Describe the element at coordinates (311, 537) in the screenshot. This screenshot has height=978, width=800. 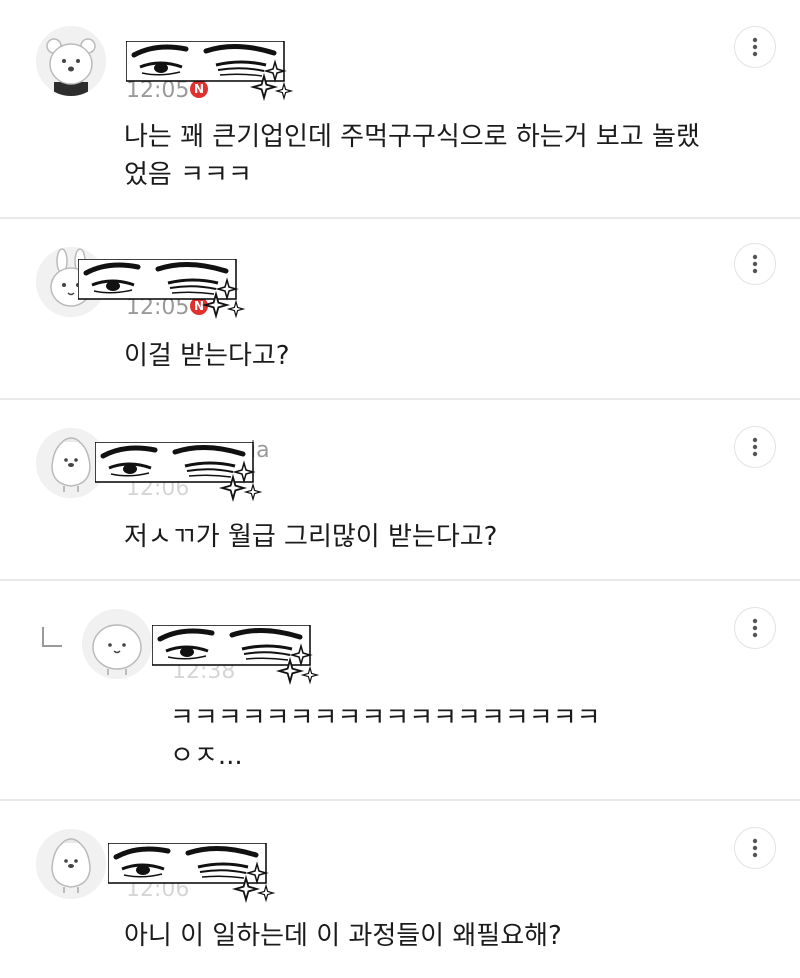
I see `comment-text: 저ㅅㄲ가 월급 그리많이 받는다고?` at that location.